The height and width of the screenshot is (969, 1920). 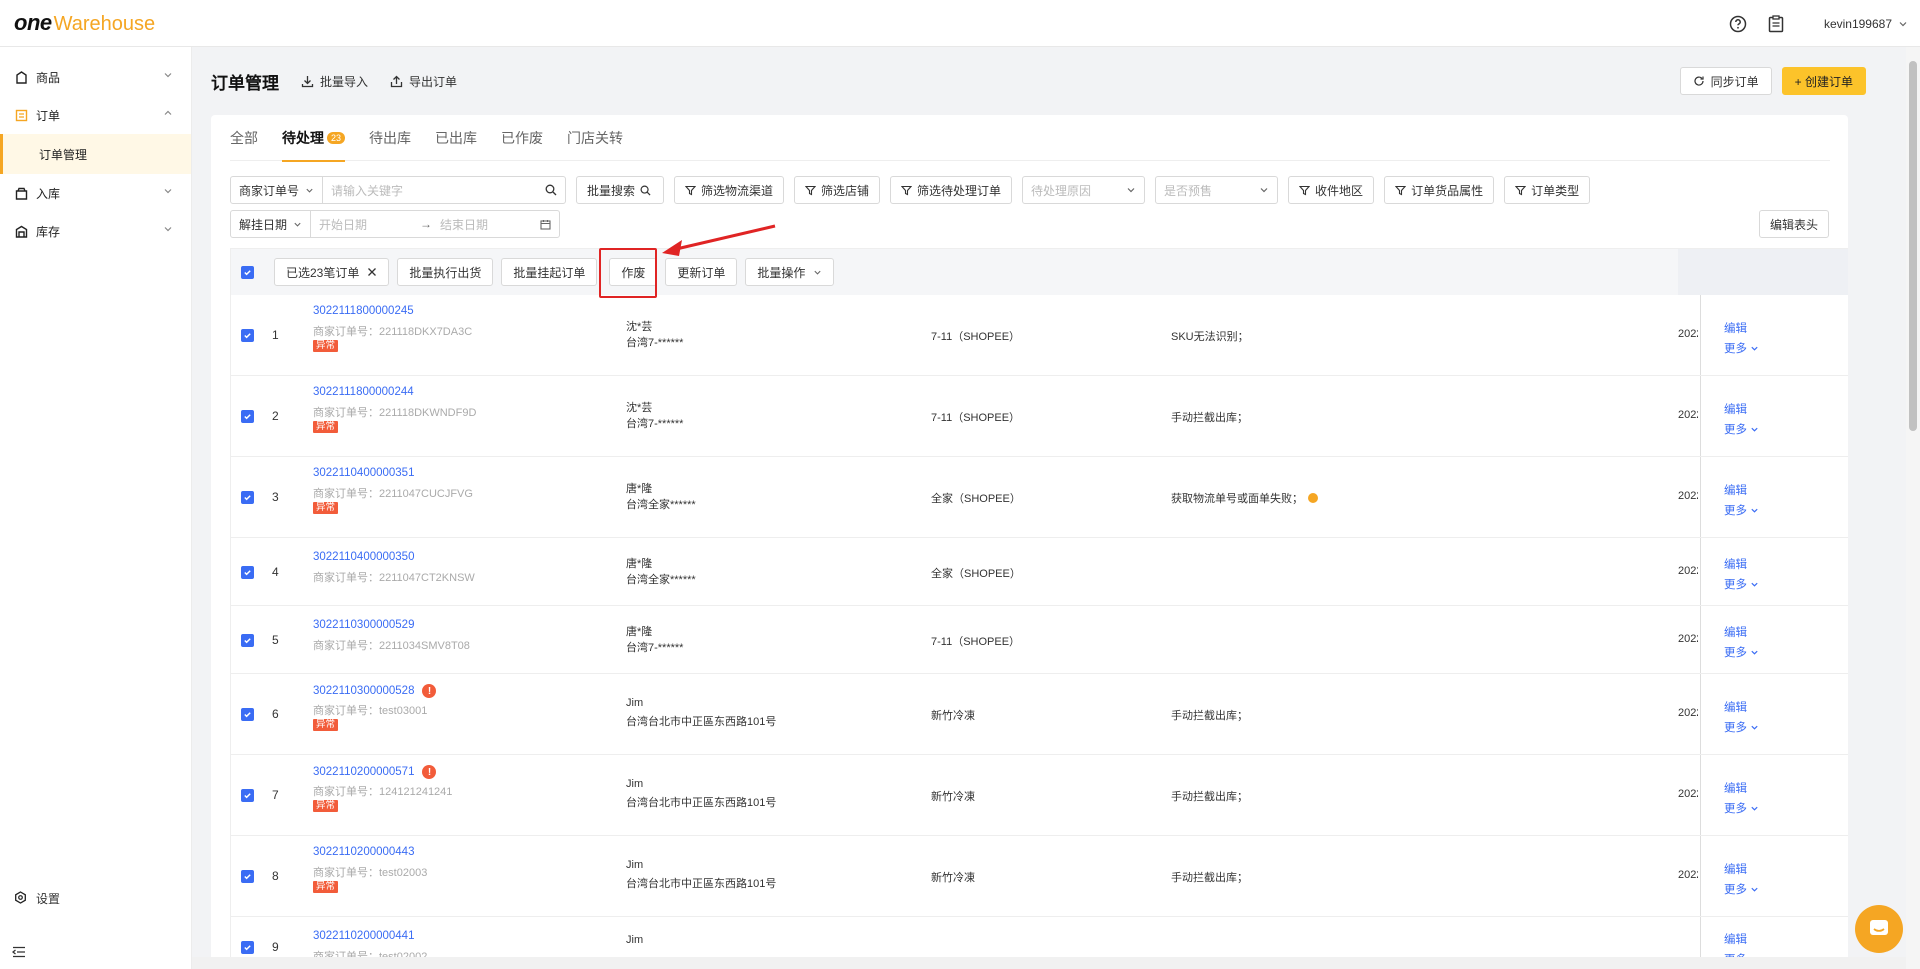 I want to click on start-date-input: 开始日期, so click(x=365, y=224).